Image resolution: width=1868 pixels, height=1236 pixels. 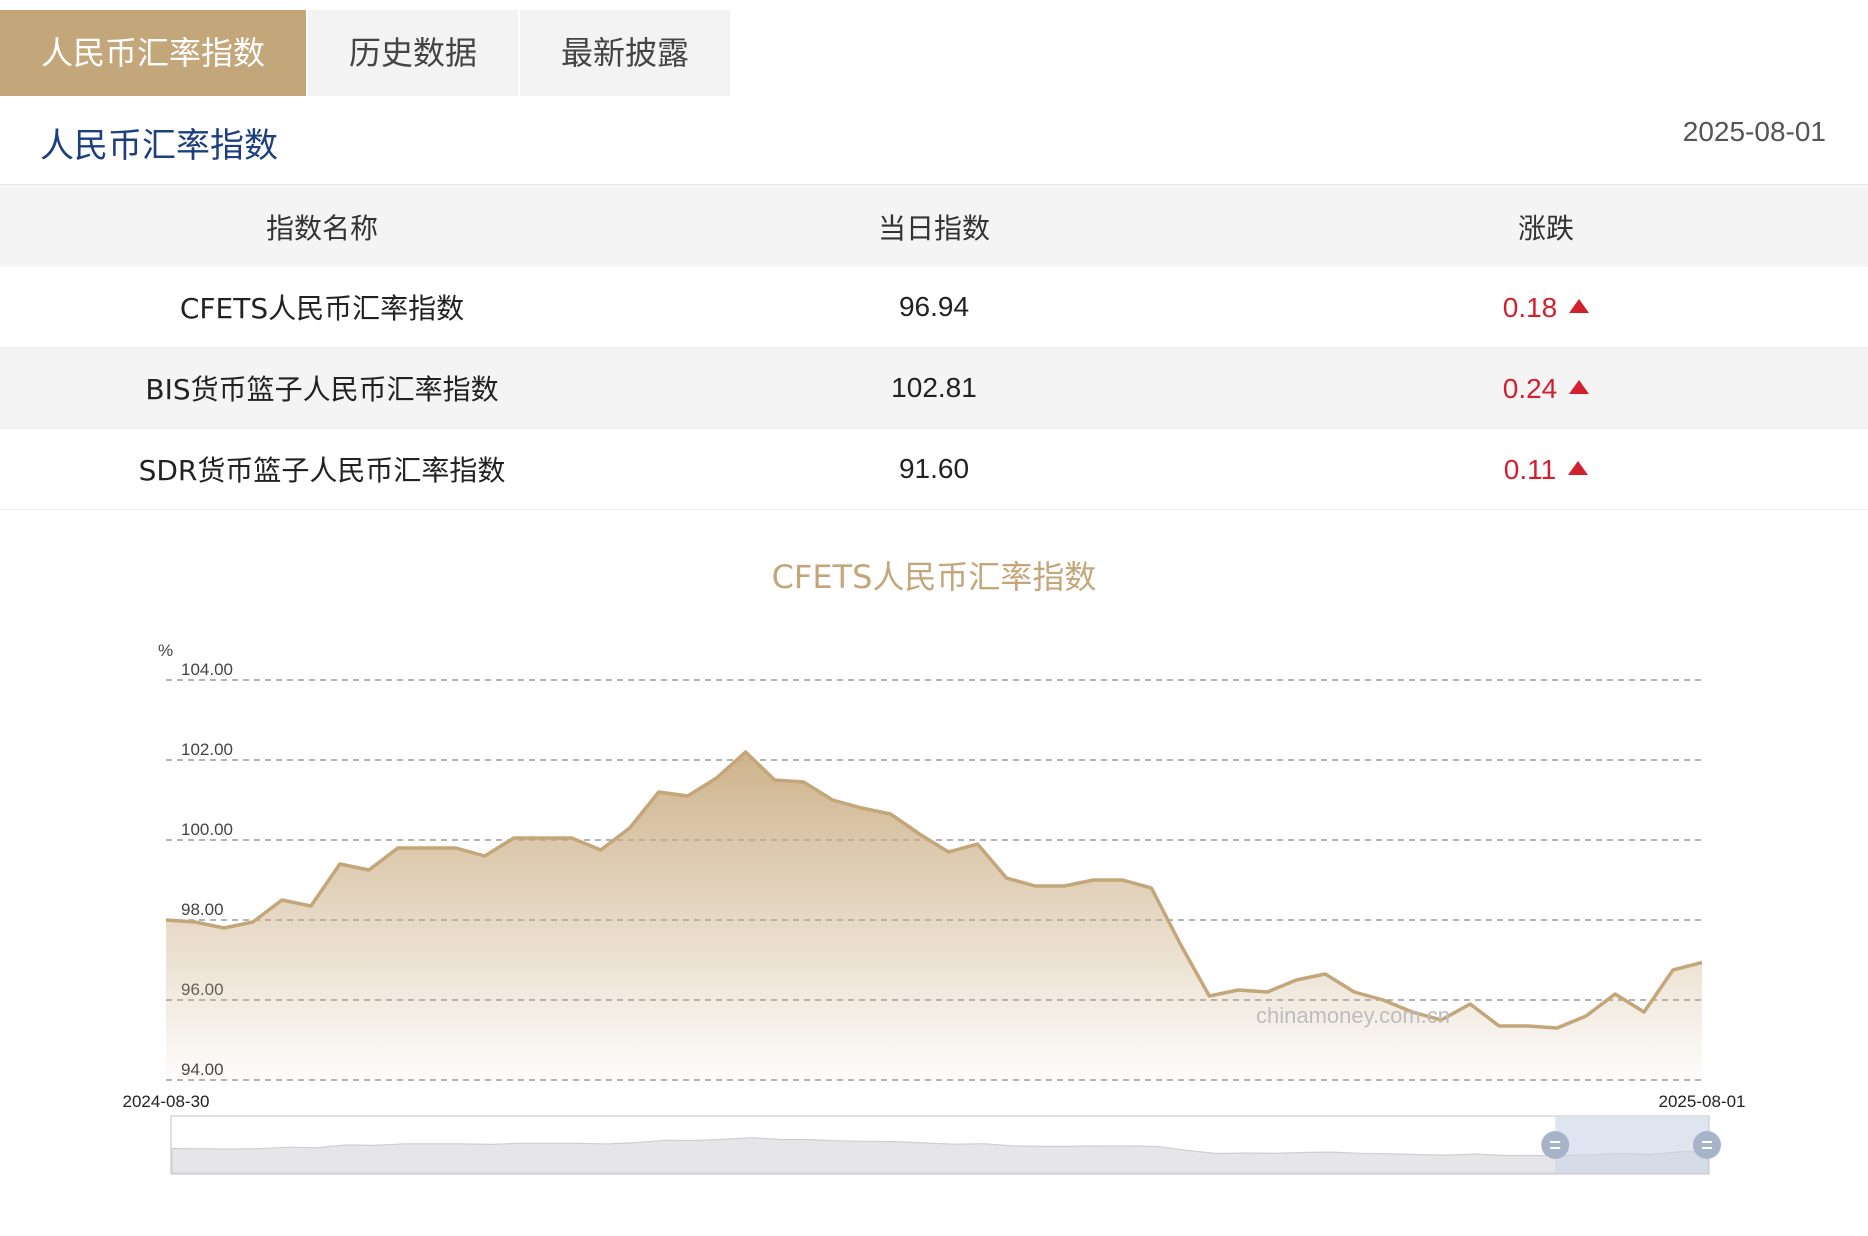 I want to click on tab-latest-disclosure: 最新披露, so click(x=625, y=53).